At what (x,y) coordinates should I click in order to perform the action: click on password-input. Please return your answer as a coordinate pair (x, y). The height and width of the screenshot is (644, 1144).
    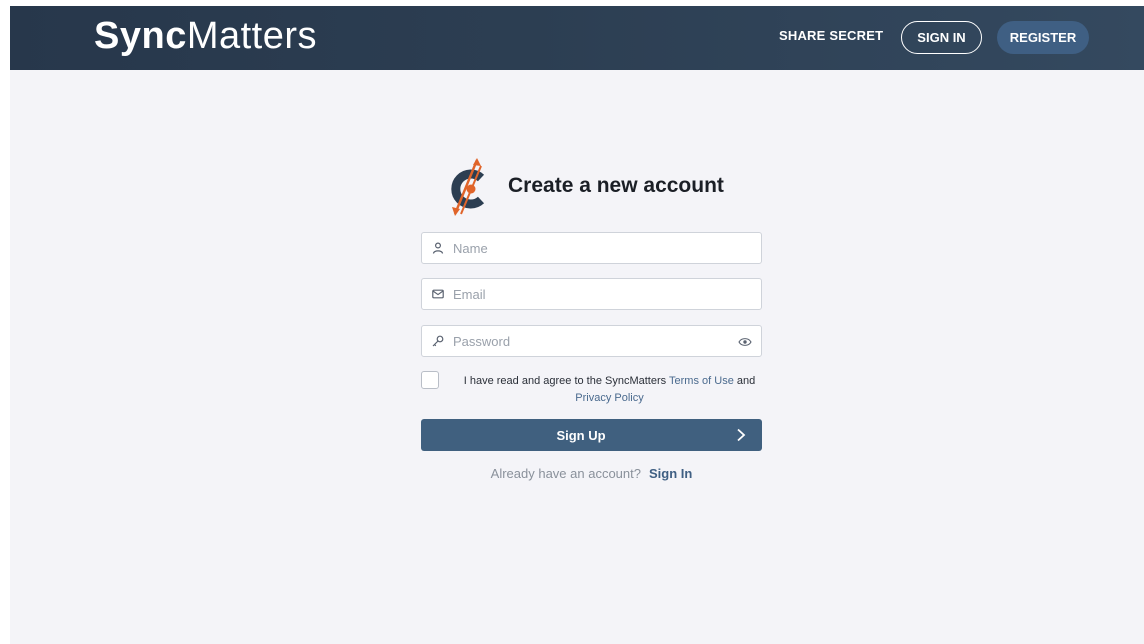
    Looking at the image, I should click on (583, 341).